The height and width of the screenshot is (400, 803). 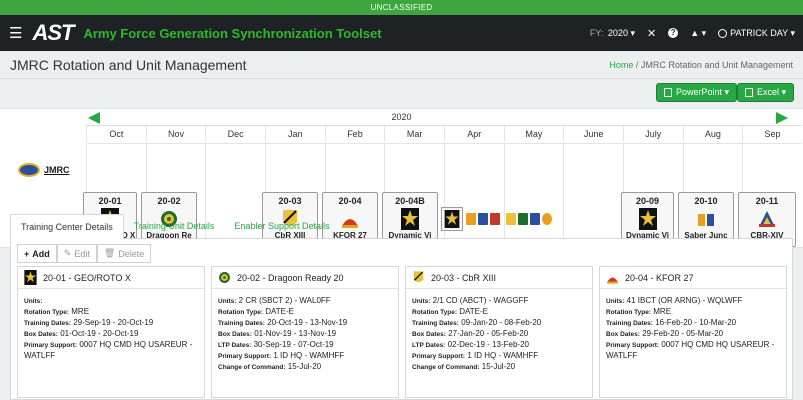 I want to click on pencil-icon: ✎, so click(x=67, y=253).